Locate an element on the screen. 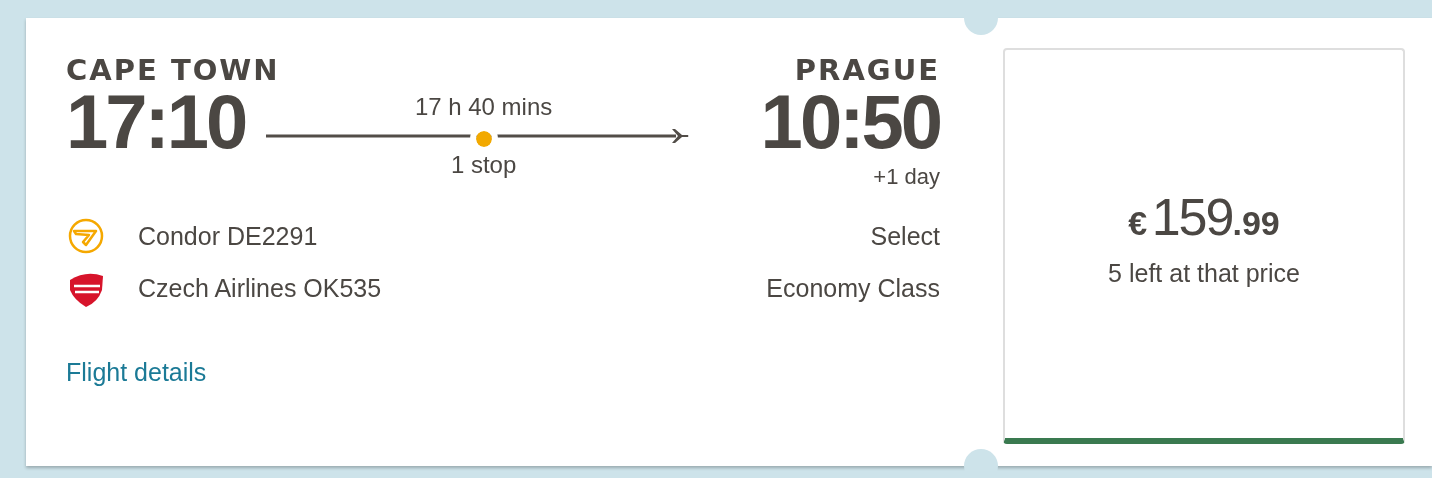 The image size is (1432, 478). airline-logo-icon is located at coordinates (86, 236).